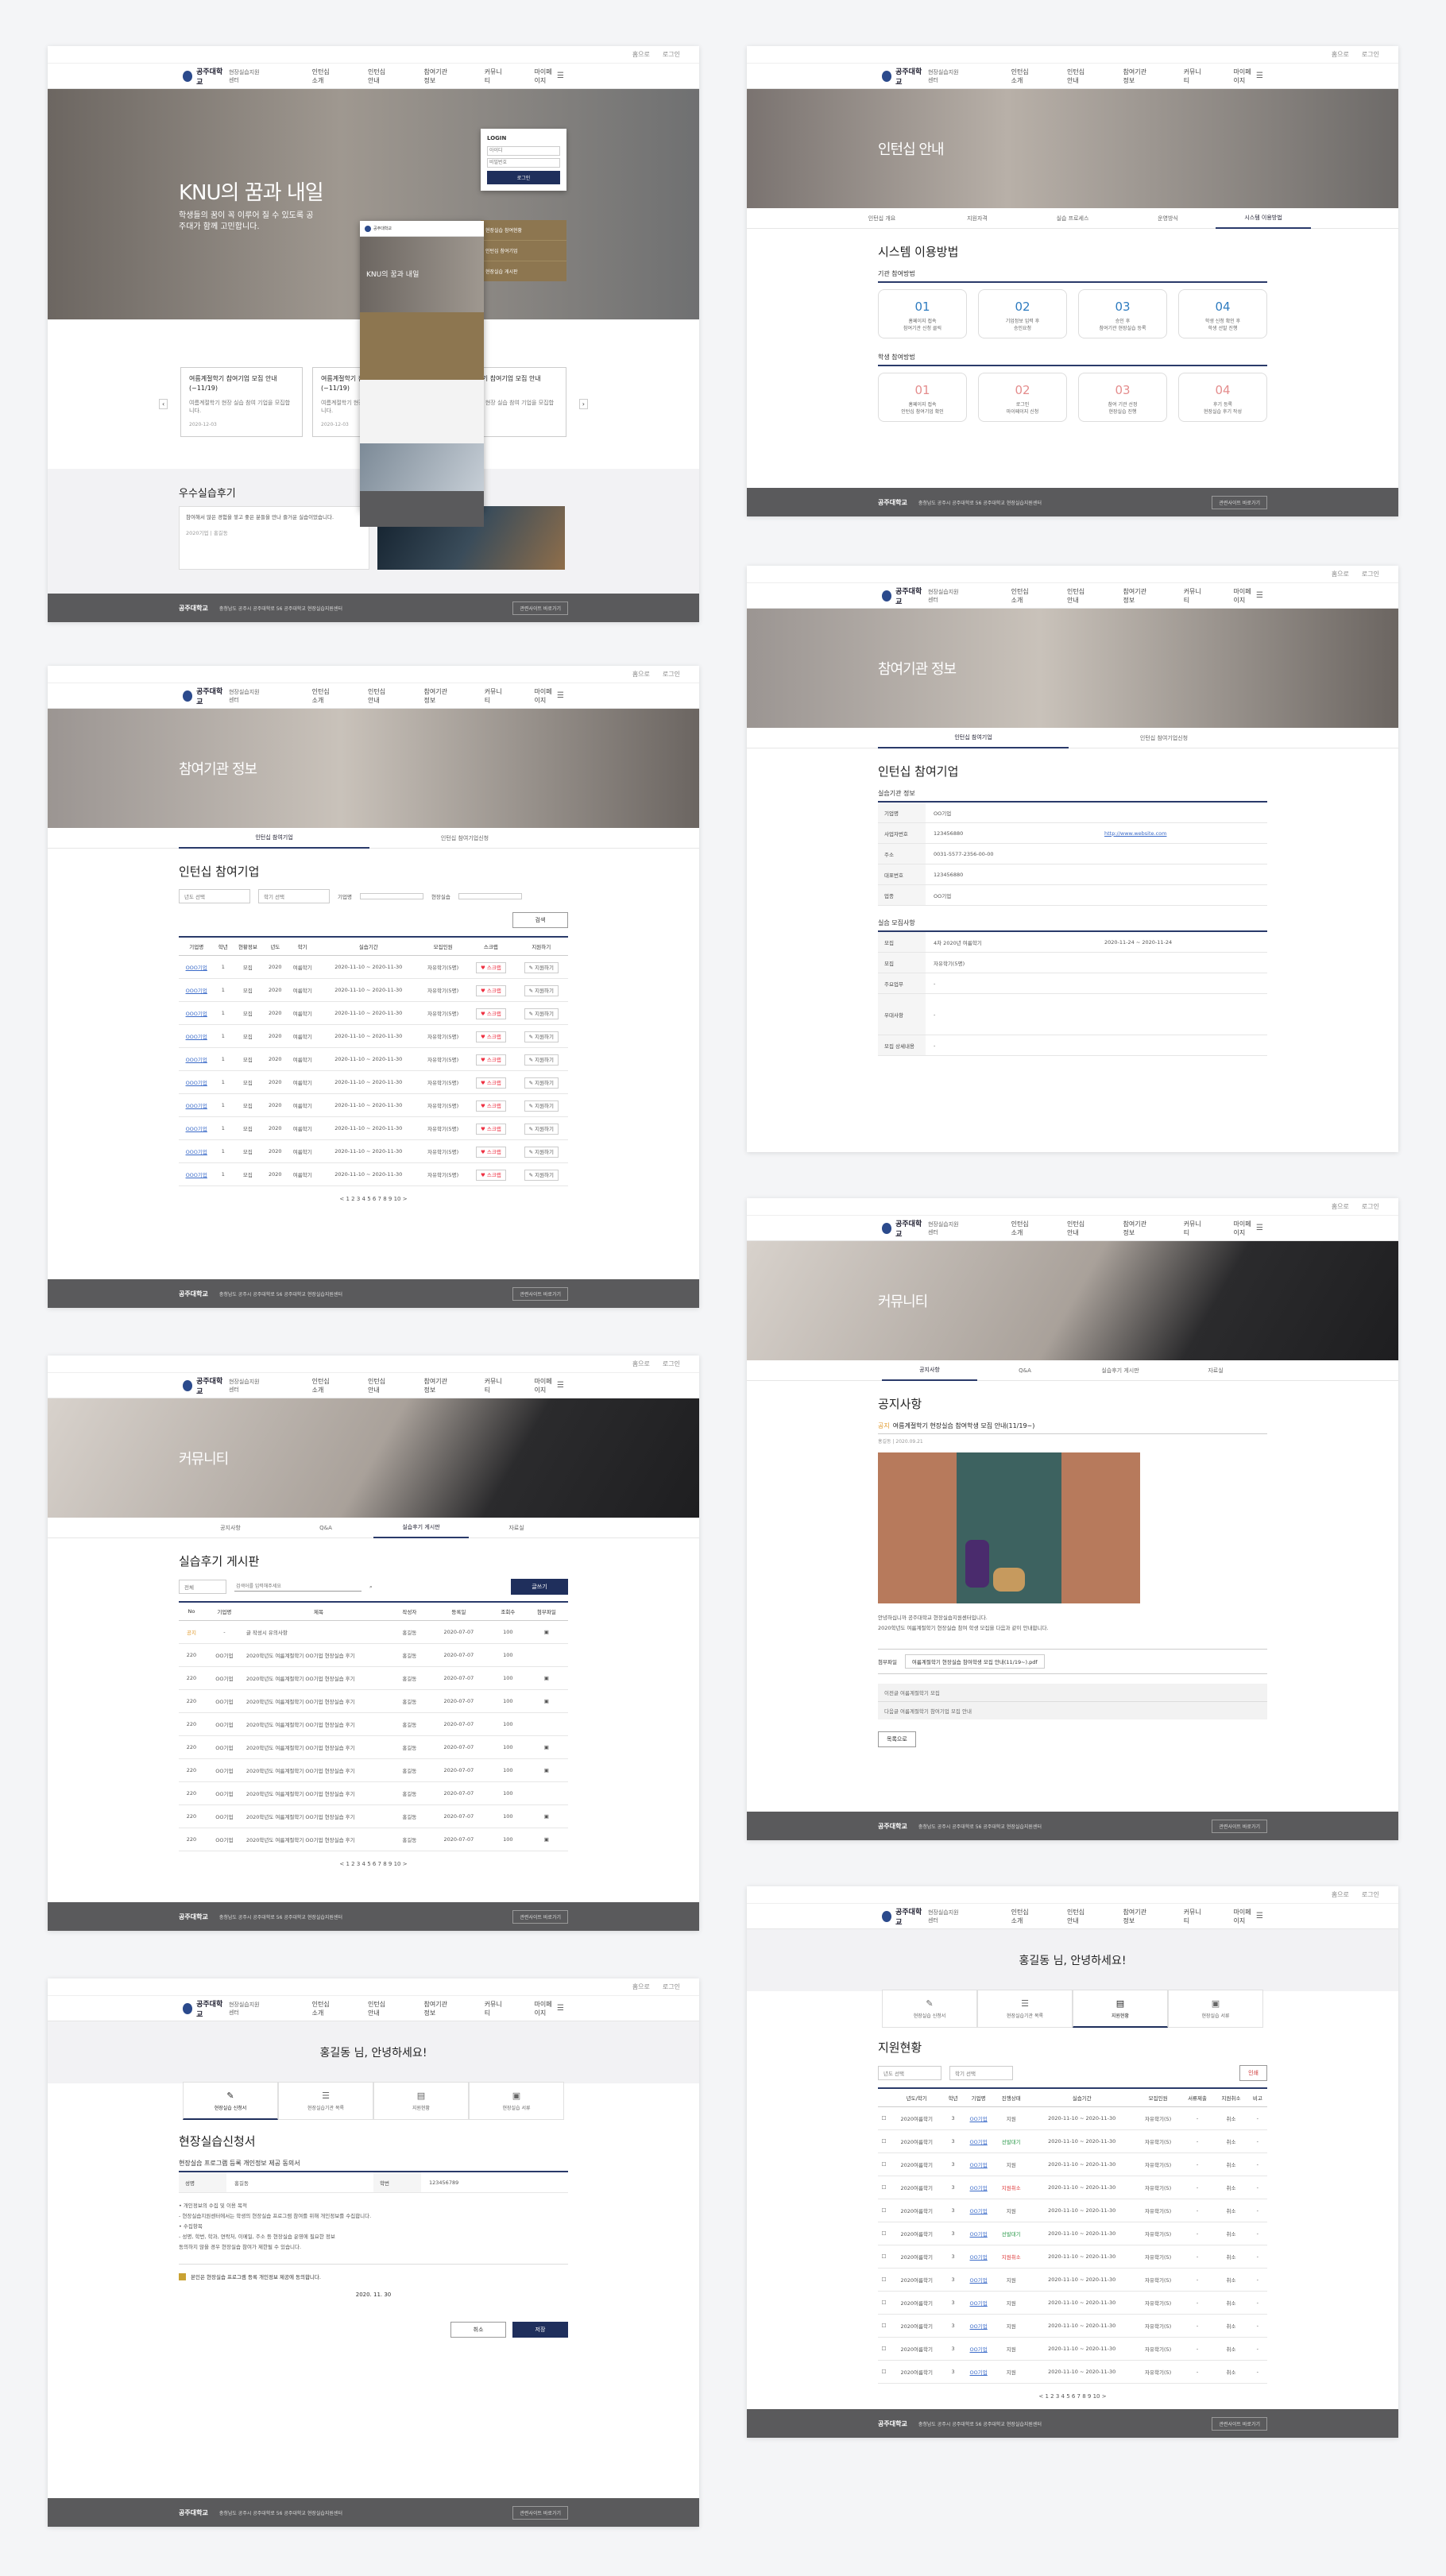 This screenshot has height=2576, width=1446. Describe the element at coordinates (1120, 2009) in the screenshot. I see `mypage-tab-active: ▤ 지원현황` at that location.